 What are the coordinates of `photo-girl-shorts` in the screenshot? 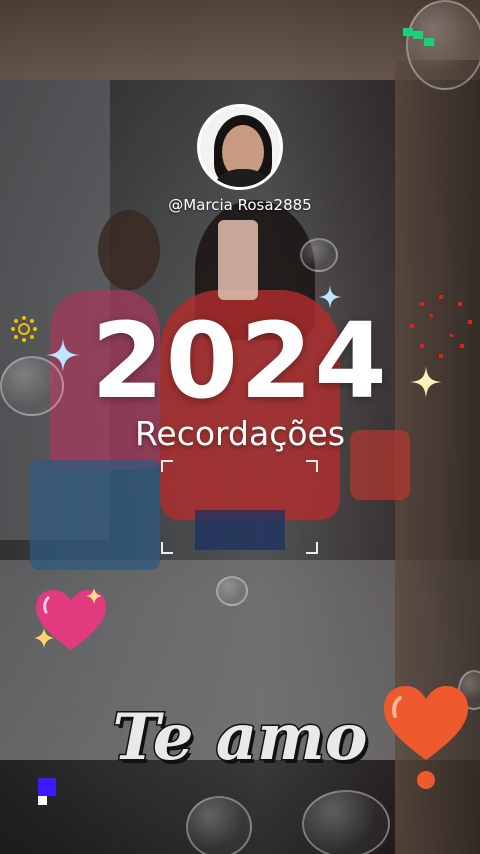 It's located at (240, 530).